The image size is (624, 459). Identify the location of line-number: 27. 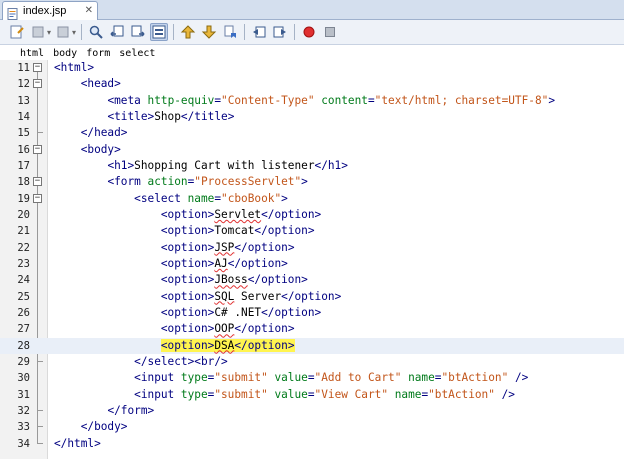
(23, 329).